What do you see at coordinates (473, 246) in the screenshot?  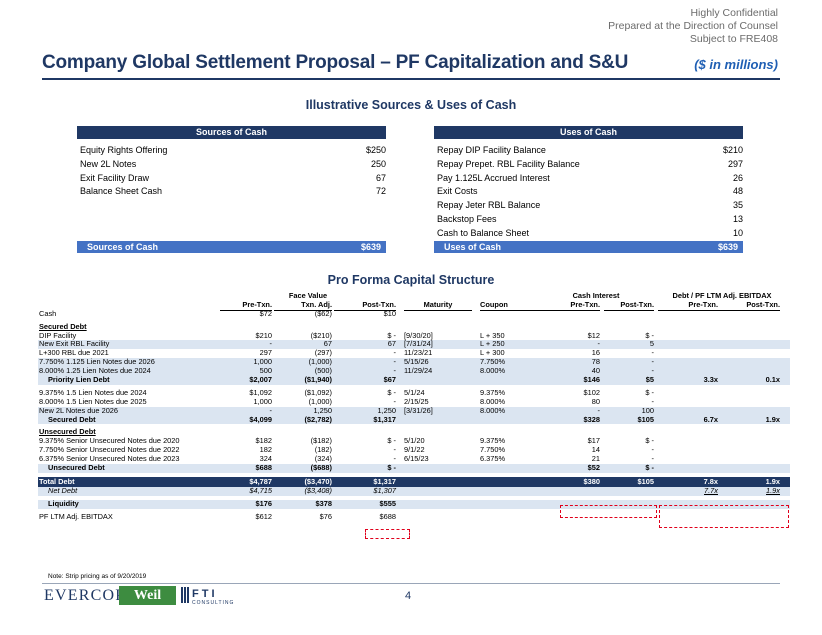 I see `uses-total-label: Uses of Cash` at bounding box center [473, 246].